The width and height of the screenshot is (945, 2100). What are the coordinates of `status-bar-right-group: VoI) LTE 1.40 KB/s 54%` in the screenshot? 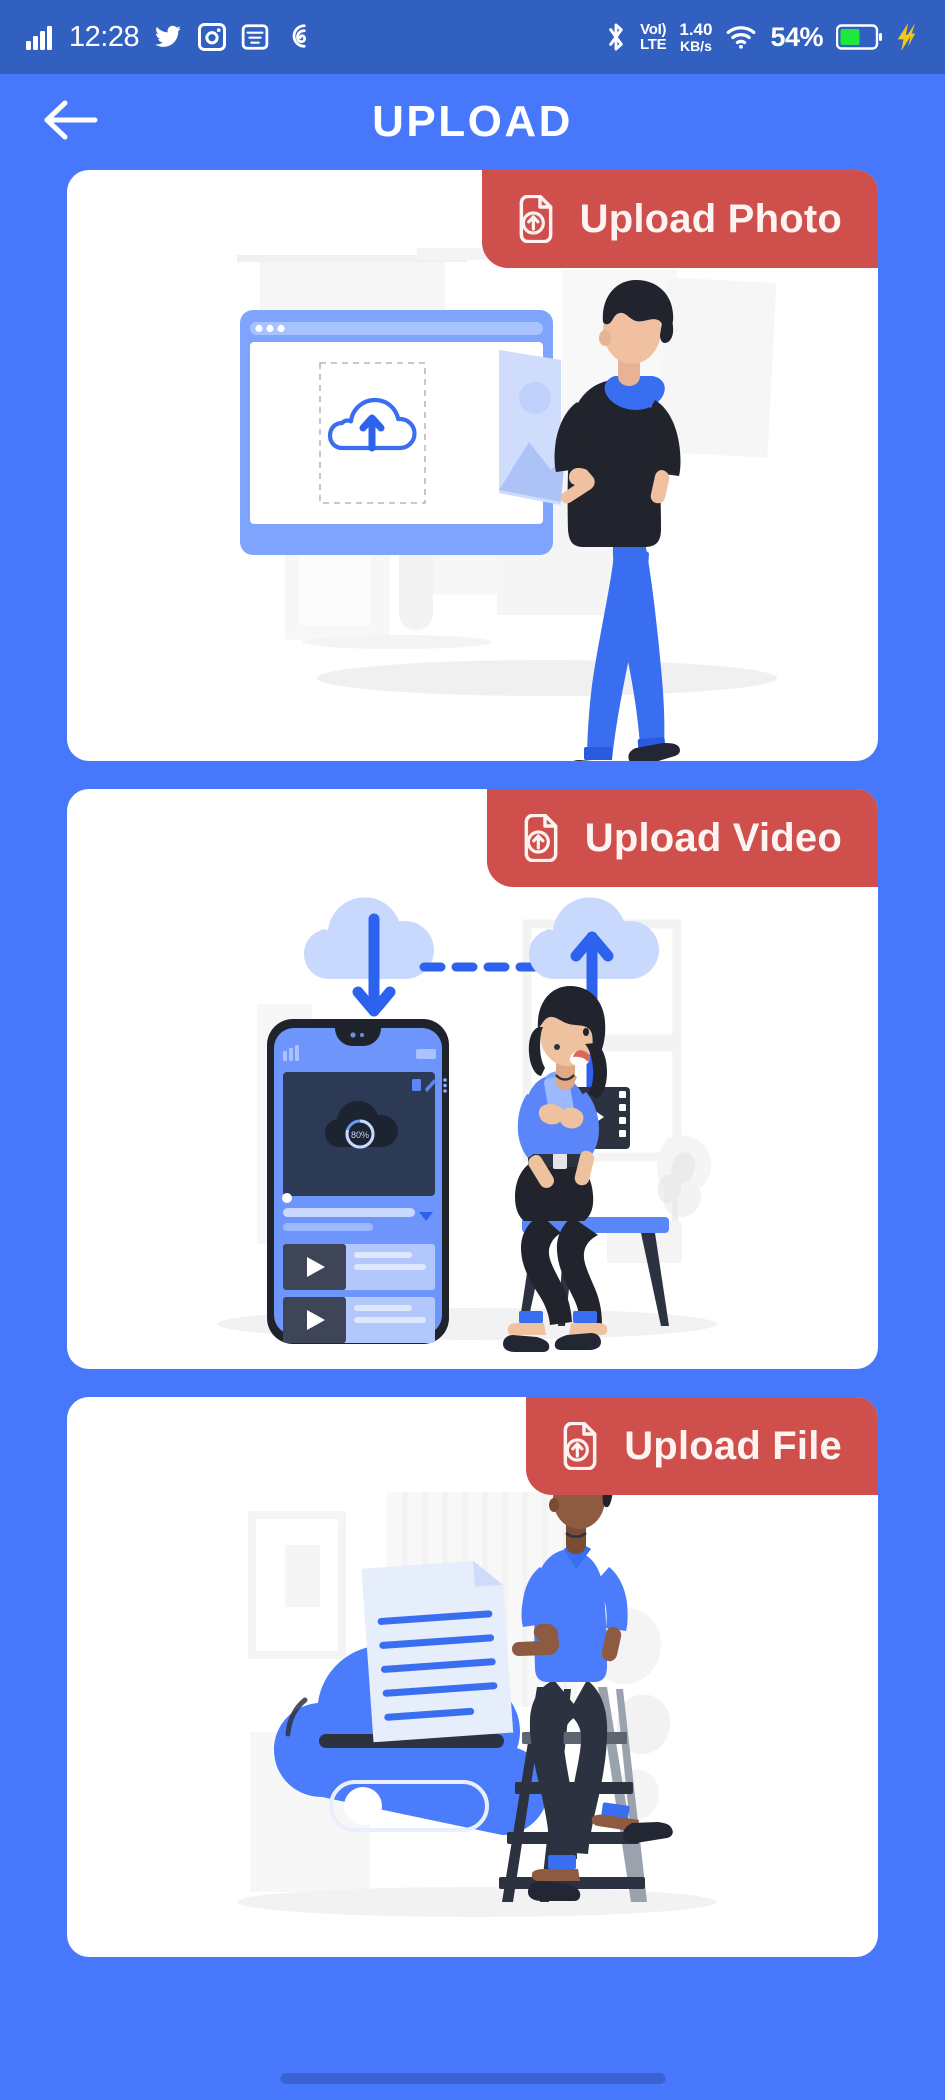 It's located at (762, 36).